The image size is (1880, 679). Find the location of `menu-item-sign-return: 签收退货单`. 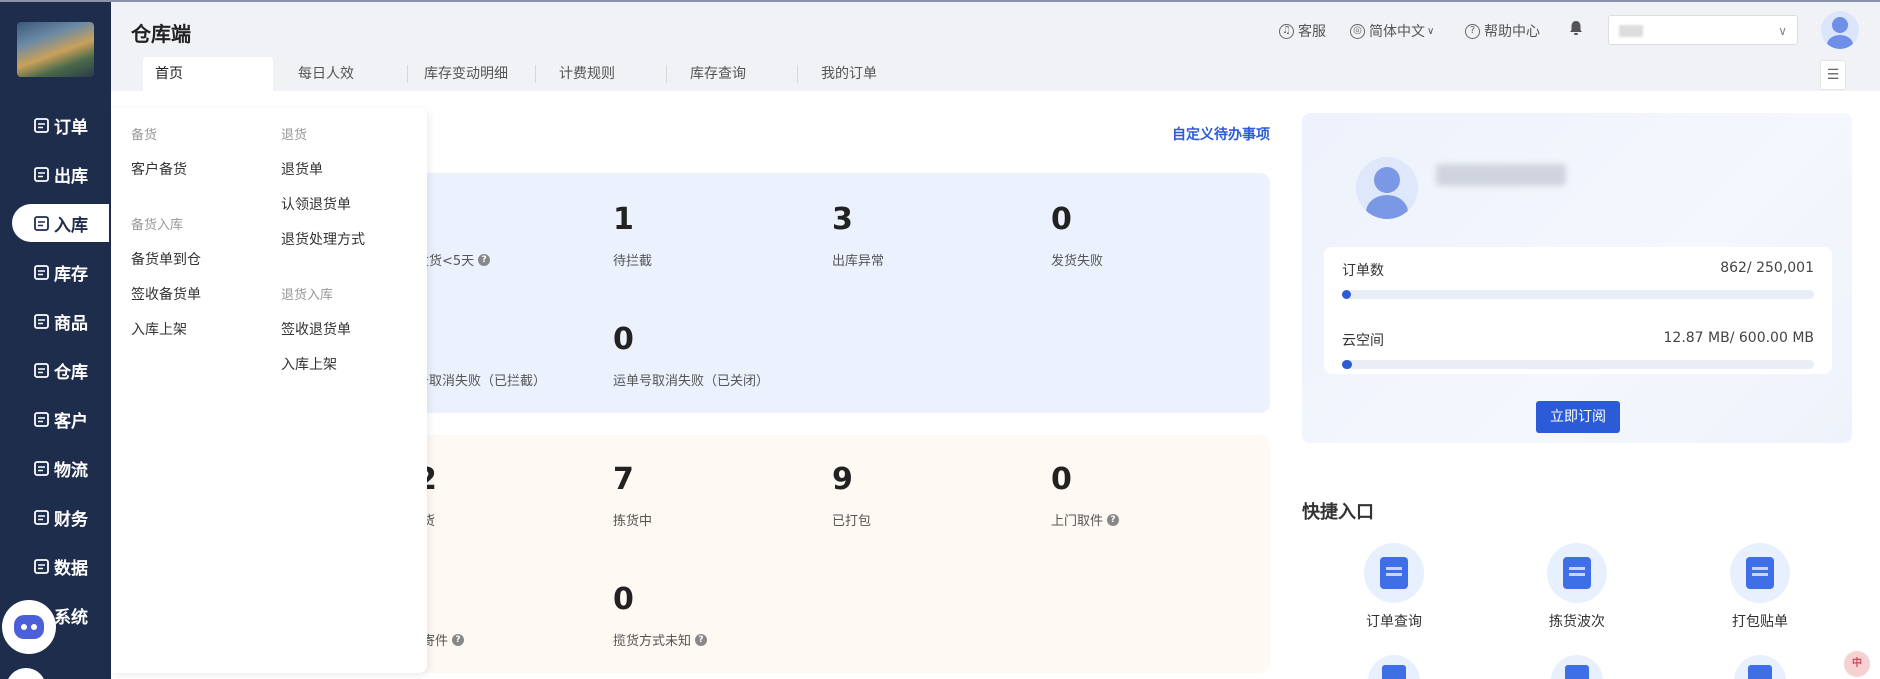

menu-item-sign-return: 签收退货单 is located at coordinates (316, 329).